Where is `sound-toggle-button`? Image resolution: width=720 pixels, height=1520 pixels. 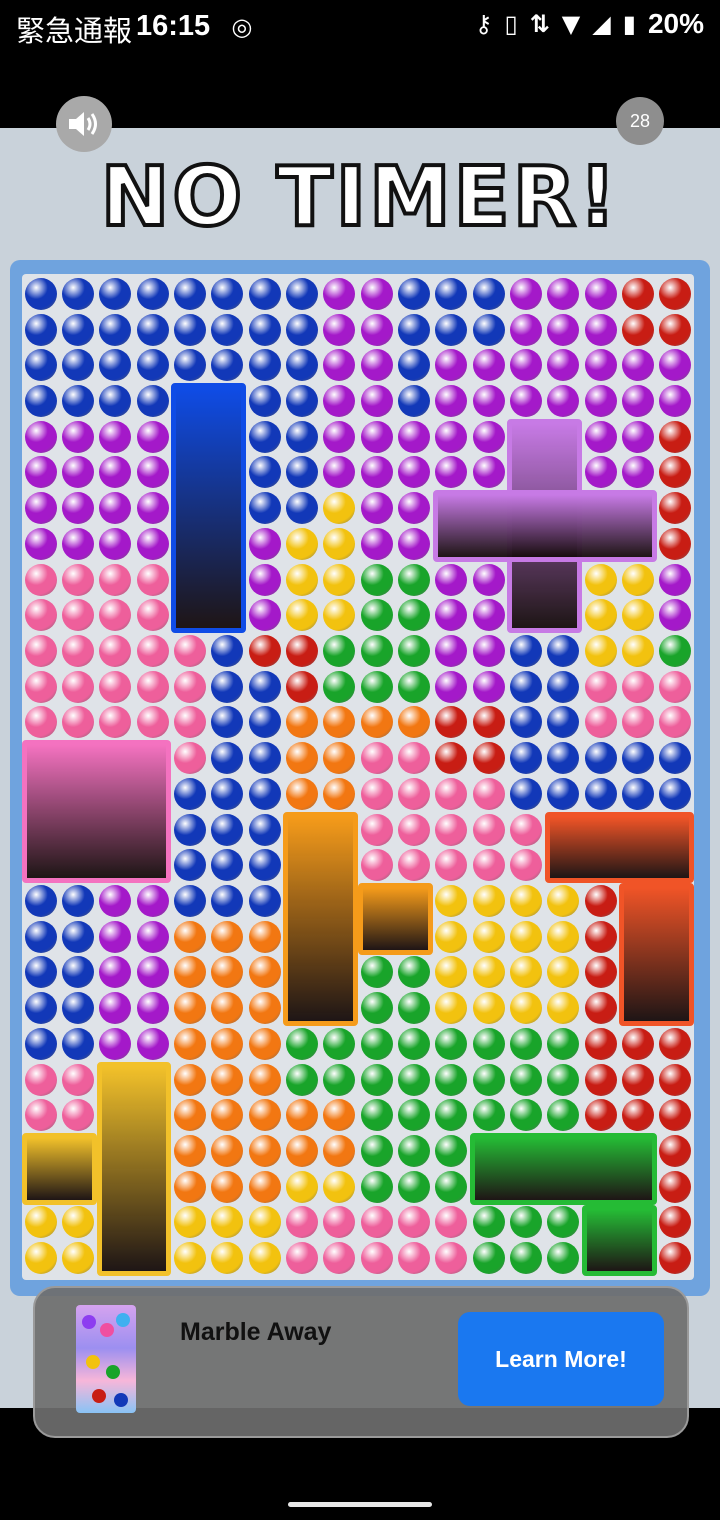
sound-toggle-button is located at coordinates (84, 124).